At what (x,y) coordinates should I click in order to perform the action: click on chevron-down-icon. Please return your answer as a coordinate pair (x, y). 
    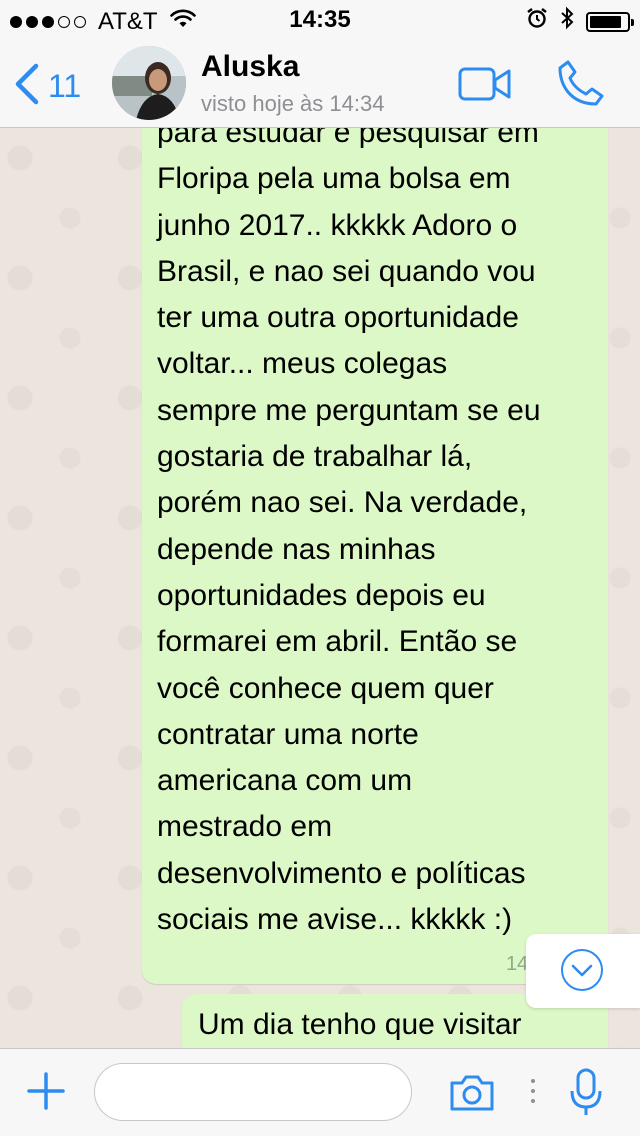
    Looking at the image, I should click on (582, 970).